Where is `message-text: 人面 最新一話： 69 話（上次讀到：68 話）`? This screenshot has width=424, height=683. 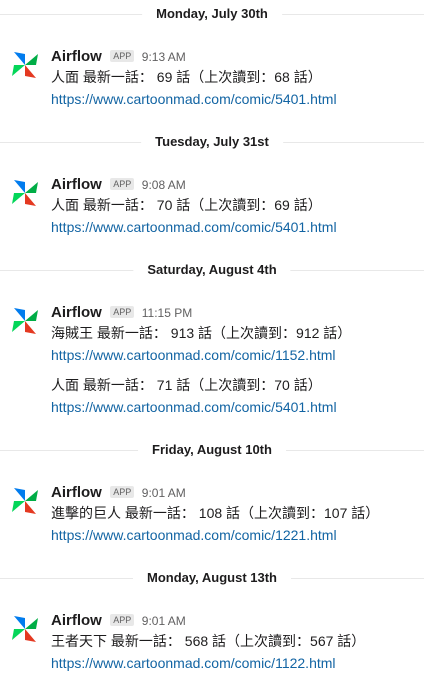 message-text: 人面 最新一話： 69 話（上次讀到：68 話） is located at coordinates (186, 77).